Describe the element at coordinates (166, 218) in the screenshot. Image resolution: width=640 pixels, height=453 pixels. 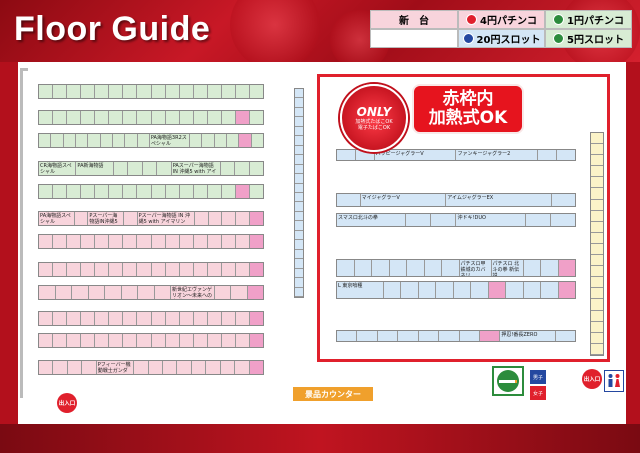
I see `machine-block: Pスーパー海物語 IN 沖縄5 with アイマリン` at that location.